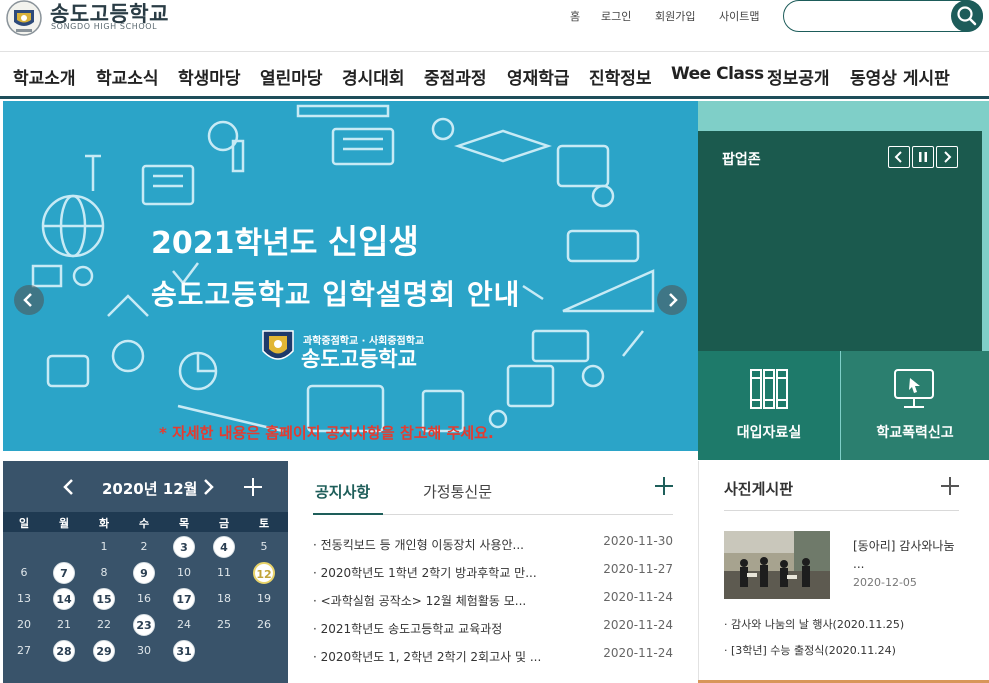 This screenshot has height=683, width=989. Describe the element at coordinates (264, 546) in the screenshot. I see `calendar-day: 5` at that location.